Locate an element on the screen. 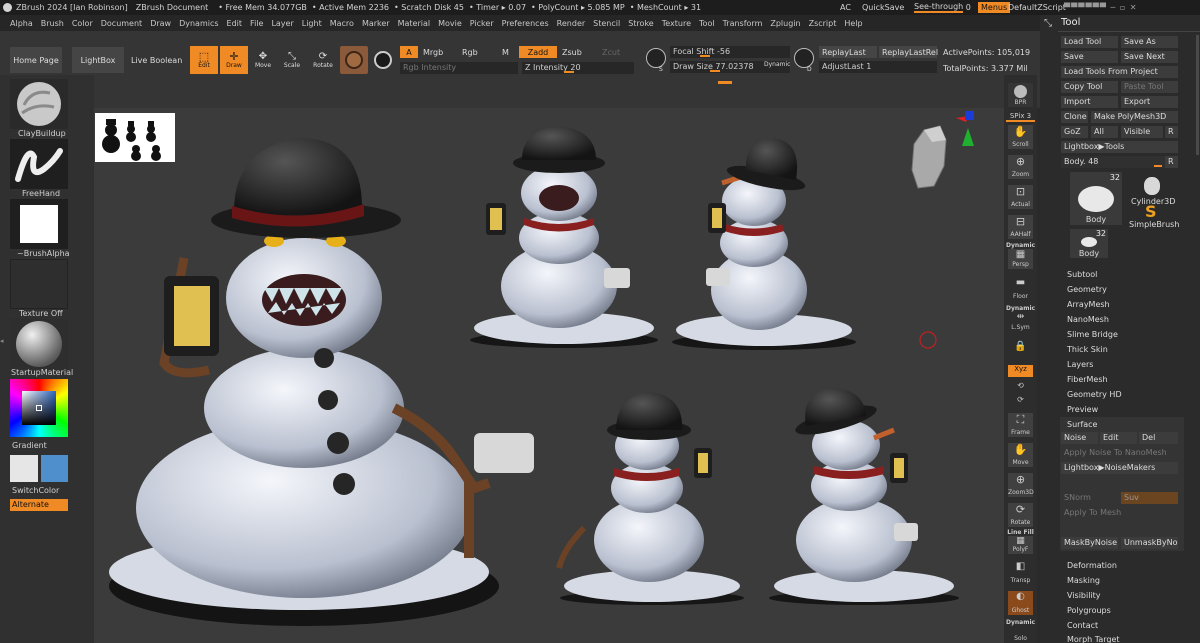 The height and width of the screenshot is (643, 1200). rotate-view-button: ⟳ Rotate is located at coordinates (1020, 515).